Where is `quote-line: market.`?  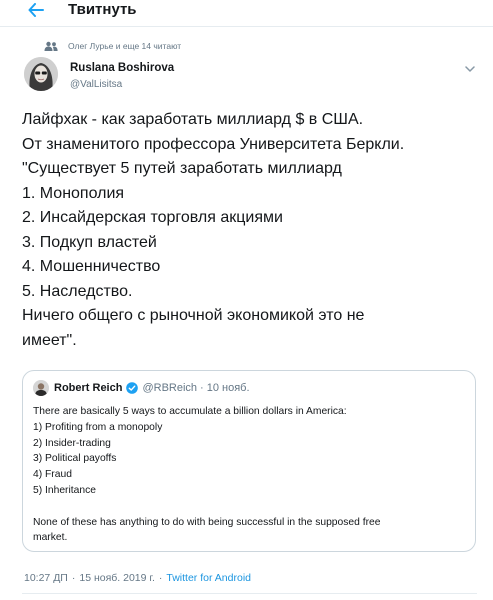
quote-line: market. is located at coordinates (50, 538).